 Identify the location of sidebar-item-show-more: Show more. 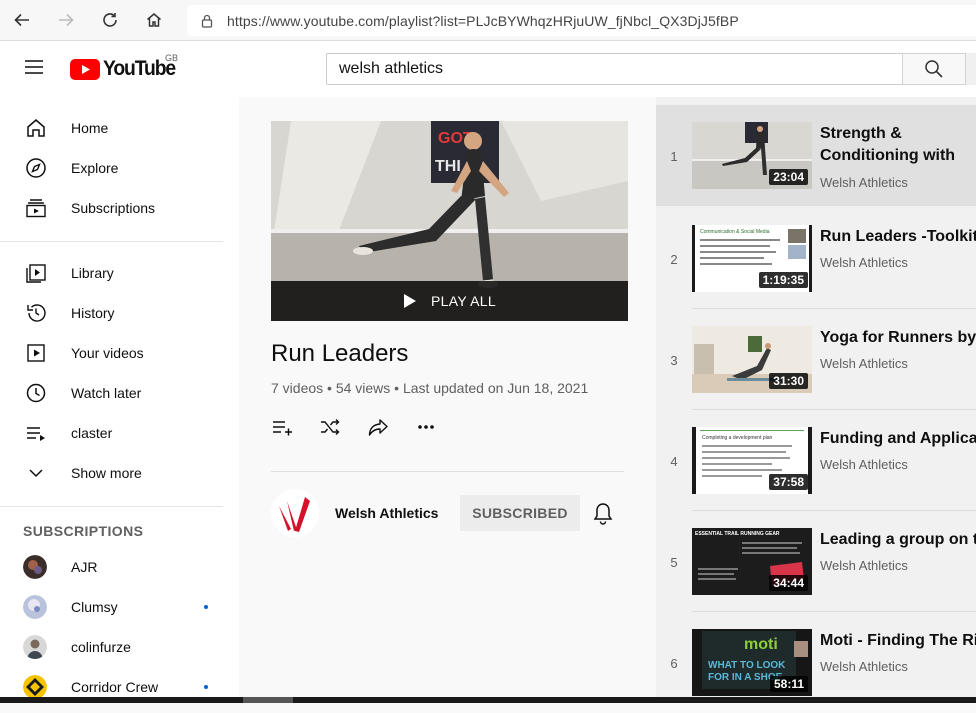
(111, 473).